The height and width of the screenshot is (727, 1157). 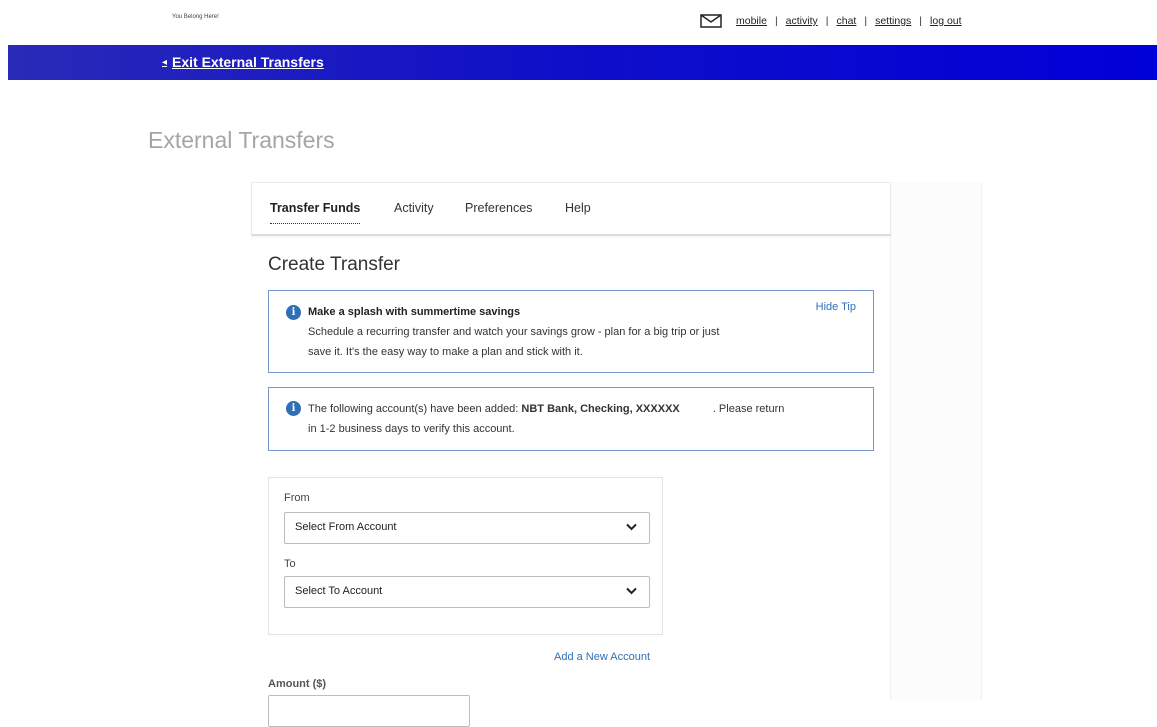 I want to click on chat-link: chat, so click(x=847, y=21).